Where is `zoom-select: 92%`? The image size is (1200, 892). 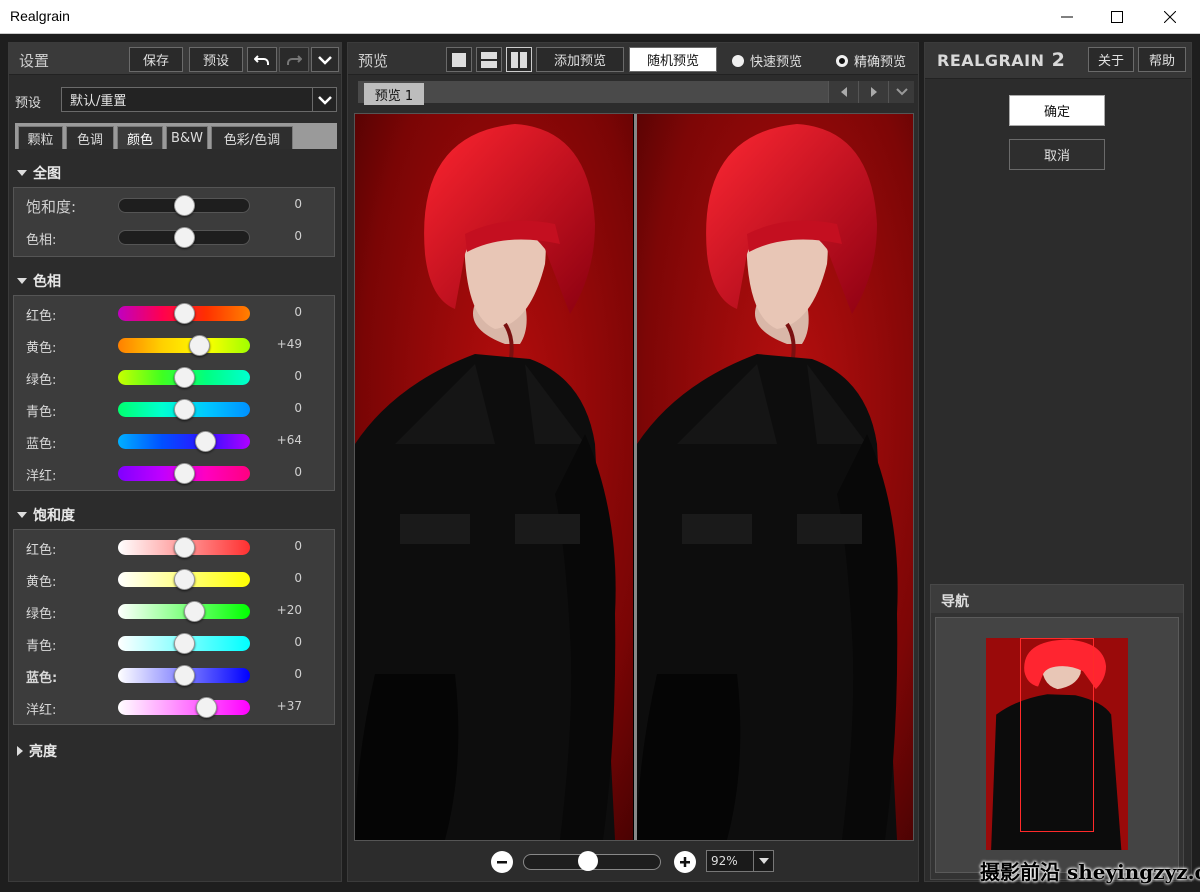
zoom-select: 92% is located at coordinates (740, 861).